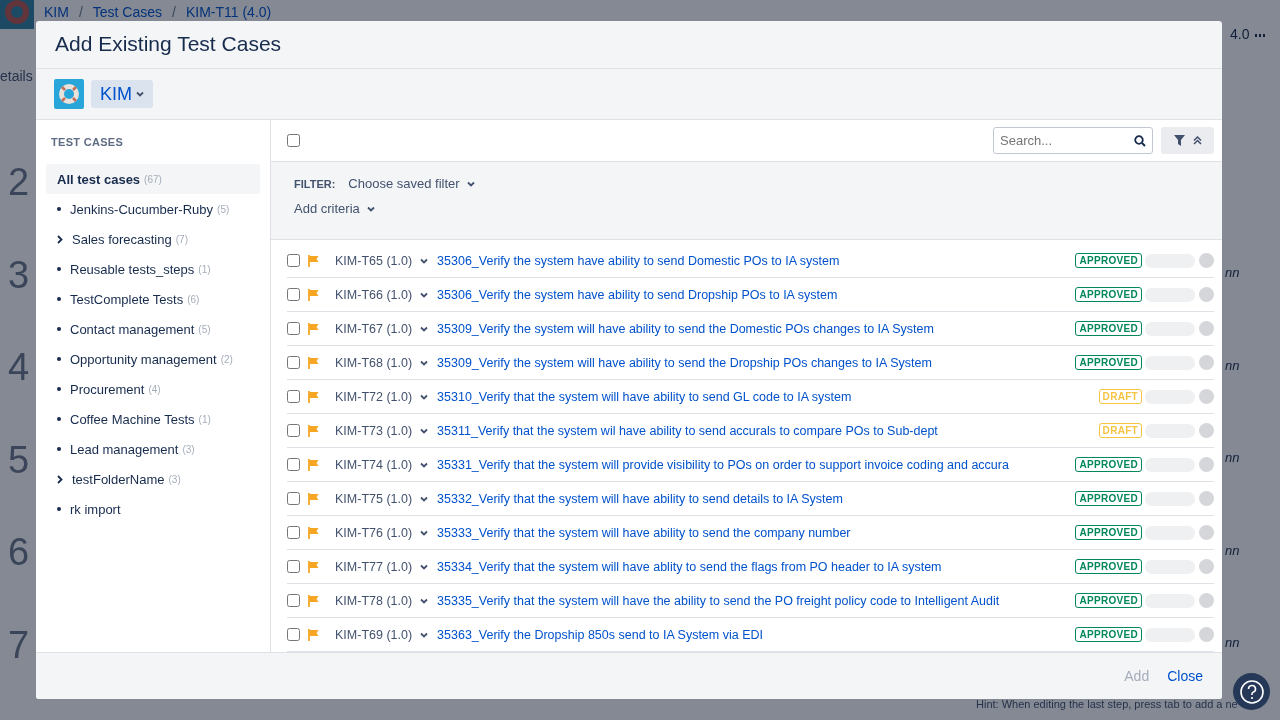 Image resolution: width=1280 pixels, height=720 pixels. Describe the element at coordinates (174, 479) in the screenshot. I see `folder-count: (3)` at that location.